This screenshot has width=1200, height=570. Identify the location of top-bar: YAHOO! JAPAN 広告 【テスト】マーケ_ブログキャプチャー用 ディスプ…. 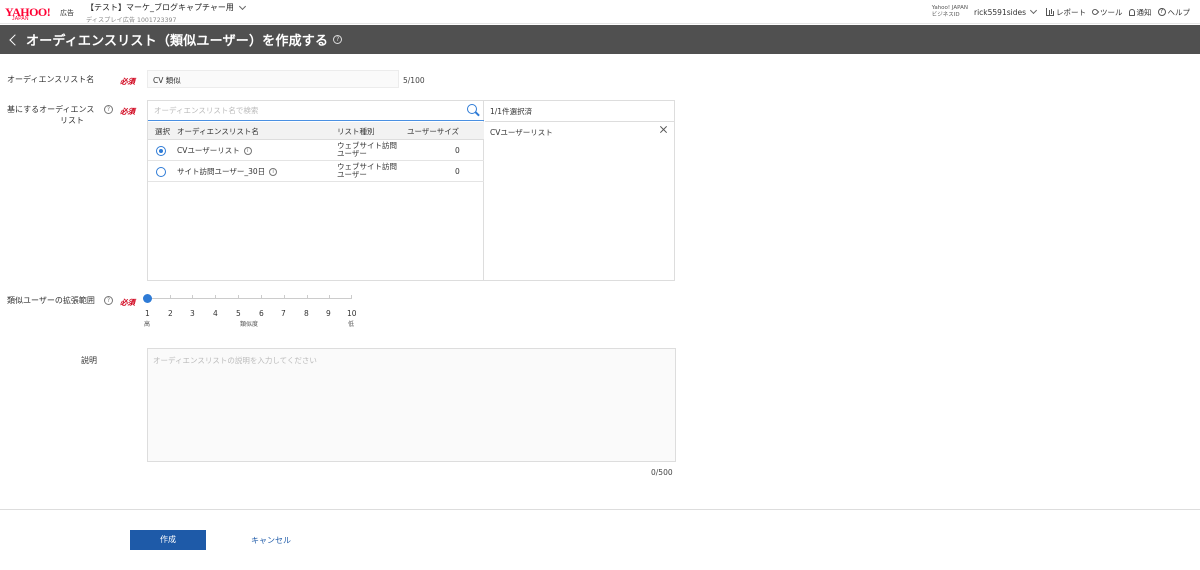
(600, 12).